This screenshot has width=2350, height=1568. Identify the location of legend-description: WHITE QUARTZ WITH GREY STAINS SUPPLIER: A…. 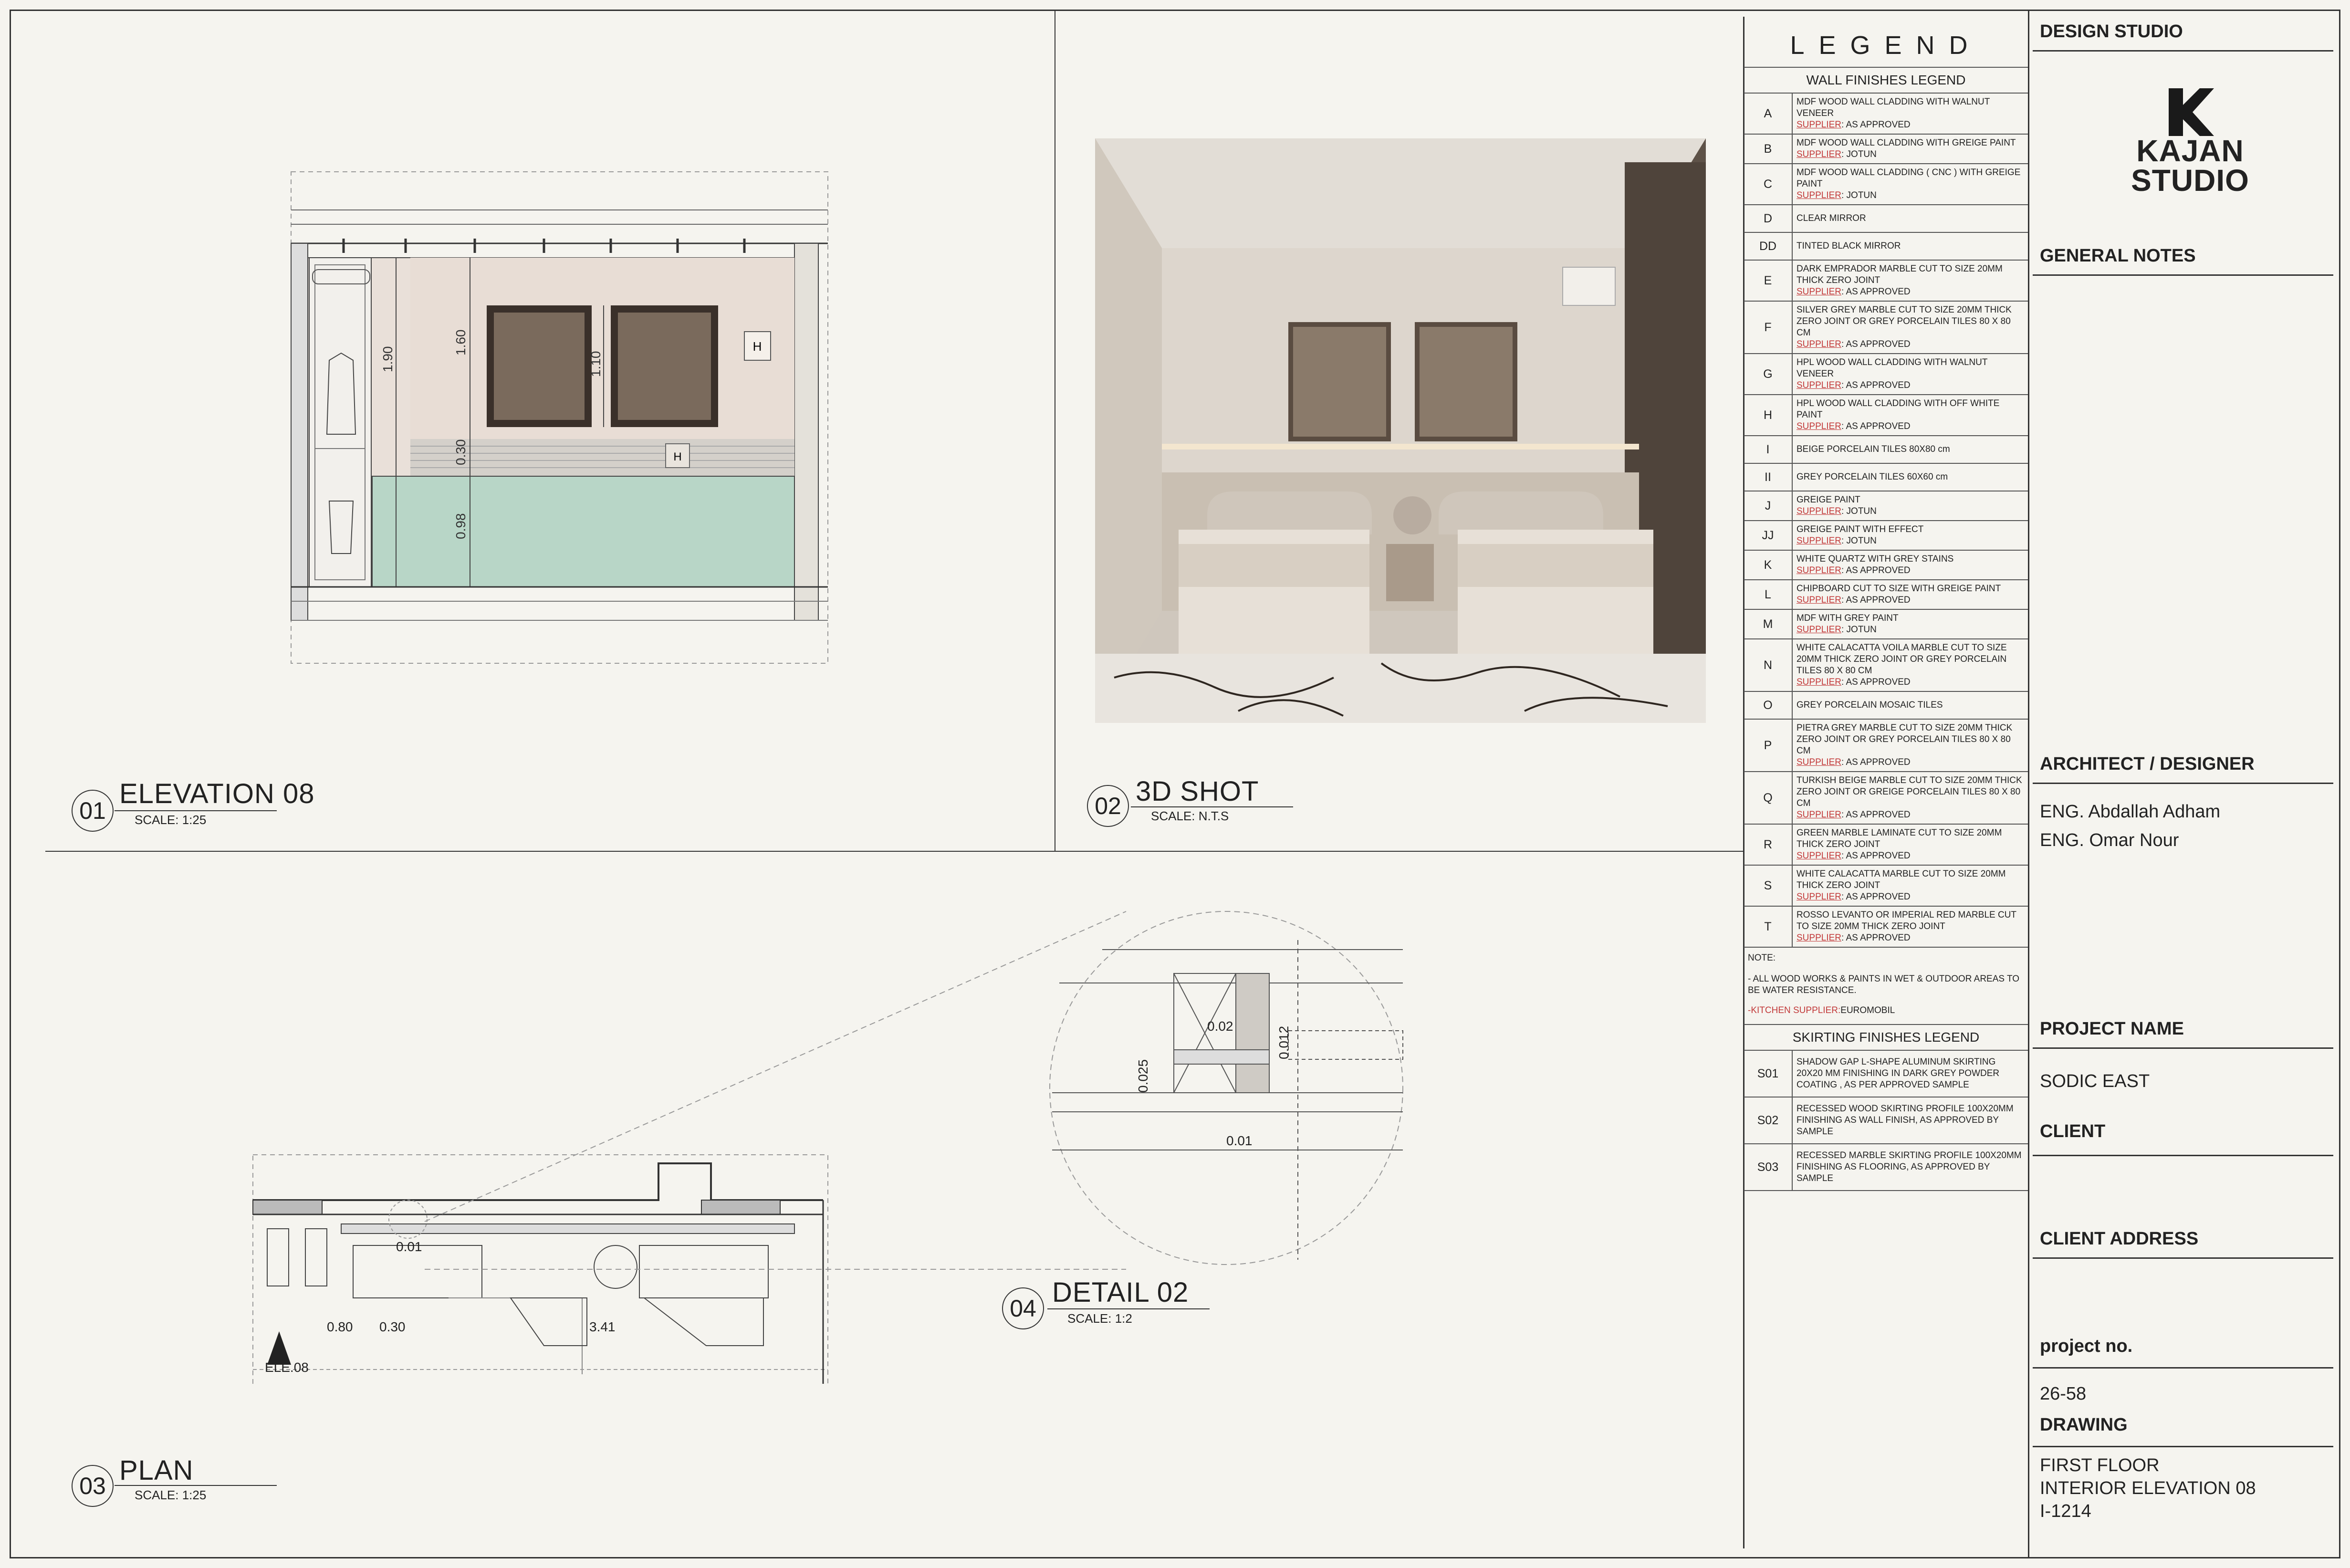
(1875, 565).